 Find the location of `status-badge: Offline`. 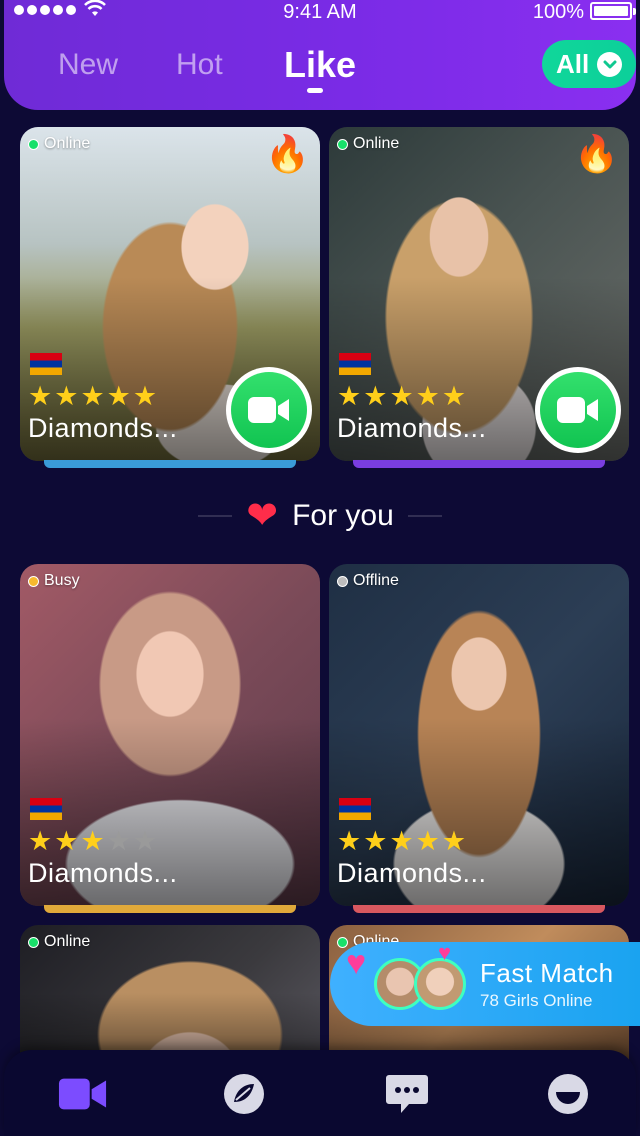

status-badge: Offline is located at coordinates (368, 581).